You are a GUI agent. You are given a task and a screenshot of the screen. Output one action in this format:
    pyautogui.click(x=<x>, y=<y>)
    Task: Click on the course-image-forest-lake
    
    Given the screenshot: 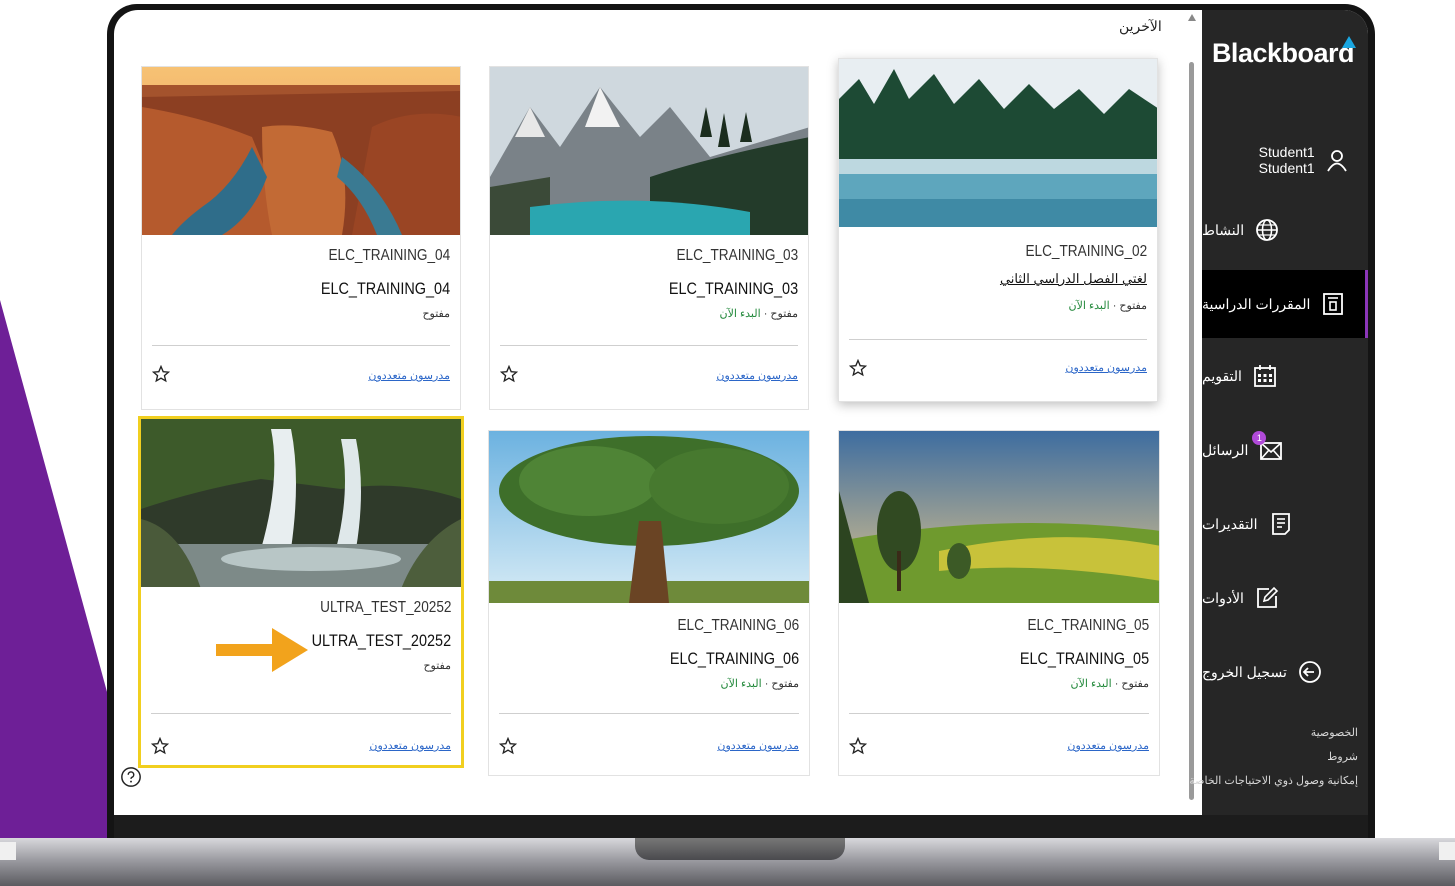 What is the action you would take?
    pyautogui.click(x=998, y=143)
    